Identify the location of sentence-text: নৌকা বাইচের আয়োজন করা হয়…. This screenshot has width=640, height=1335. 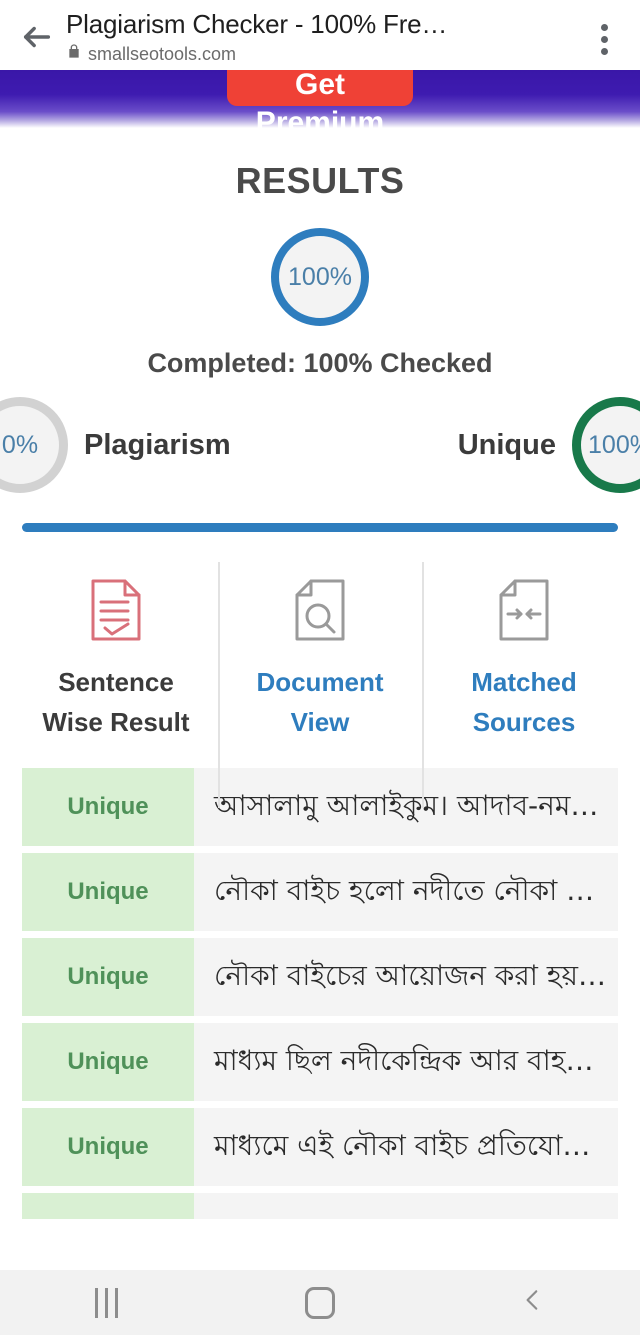
(406, 977).